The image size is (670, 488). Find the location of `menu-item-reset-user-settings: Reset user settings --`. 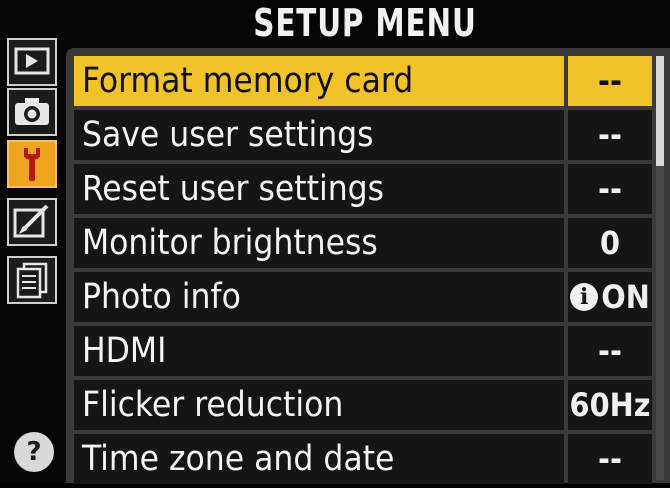

menu-item-reset-user-settings: Reset user settings -- is located at coordinates (363, 189).